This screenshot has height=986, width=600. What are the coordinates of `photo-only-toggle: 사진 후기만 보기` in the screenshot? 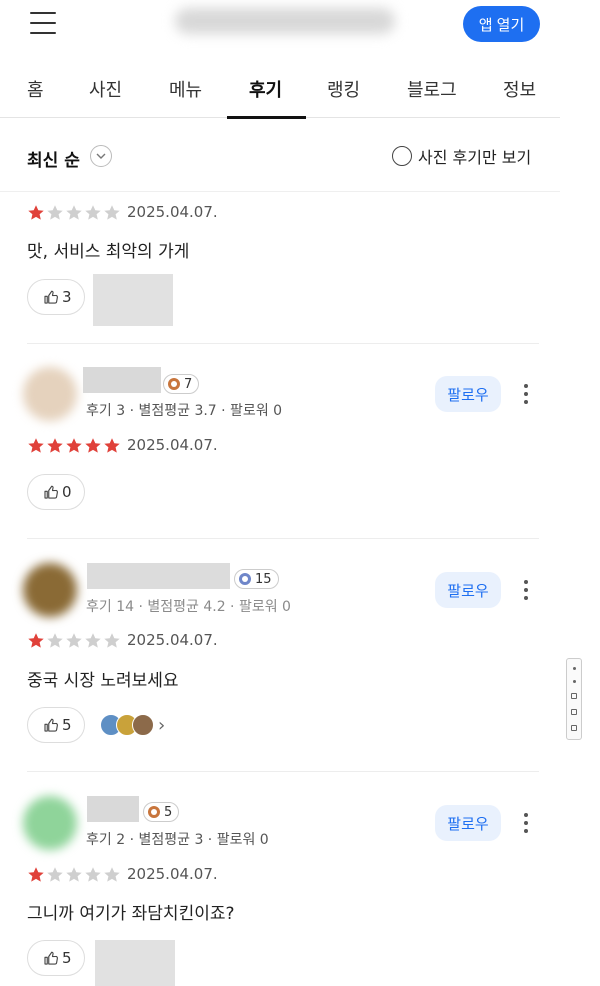 It's located at (461, 156).